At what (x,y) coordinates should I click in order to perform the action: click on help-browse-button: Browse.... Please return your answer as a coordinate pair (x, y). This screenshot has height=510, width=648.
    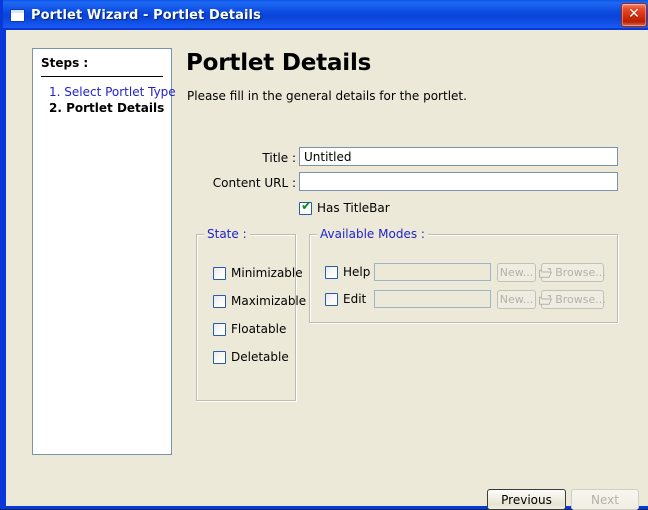
    Looking at the image, I should click on (572, 272).